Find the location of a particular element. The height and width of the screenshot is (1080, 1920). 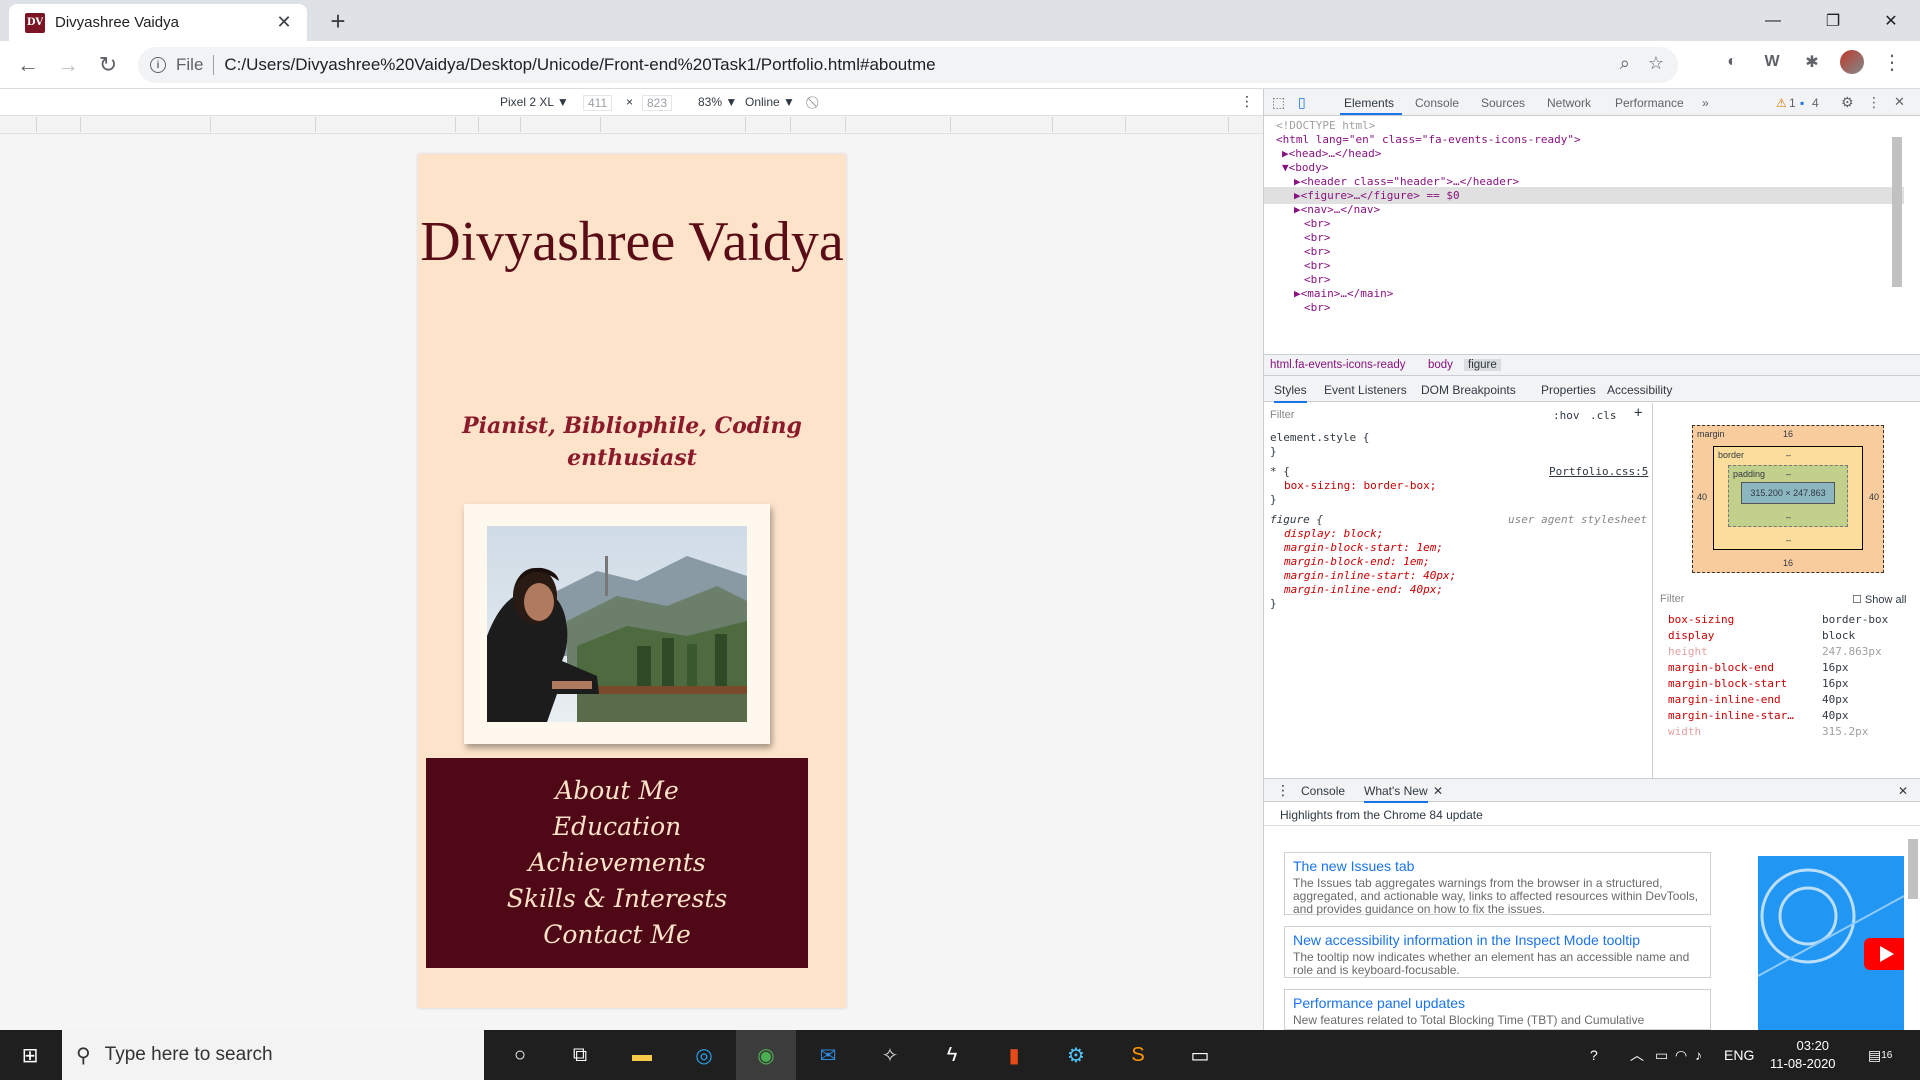

media-query-ruler is located at coordinates (631, 125).